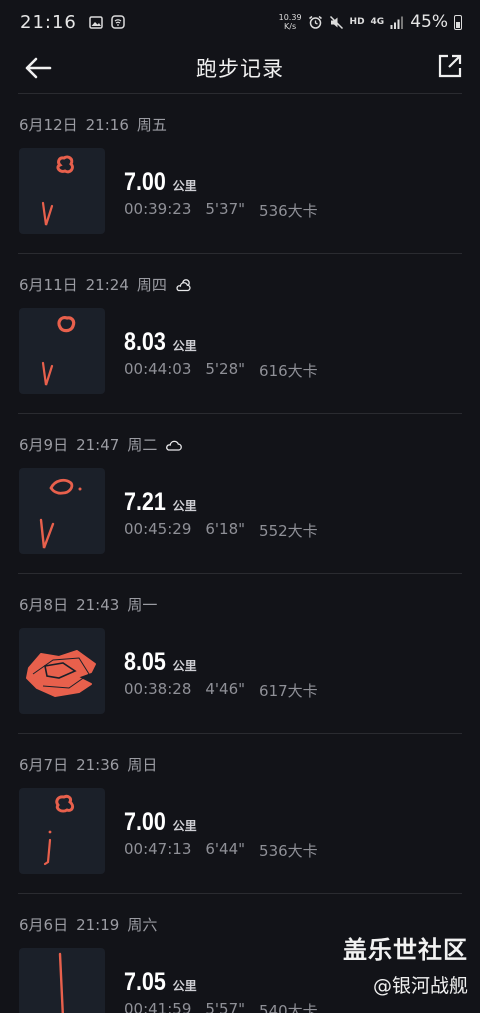 This screenshot has width=480, height=1013. What do you see at coordinates (48, 285) in the screenshot?
I see `record-date: 6月11日` at bounding box center [48, 285].